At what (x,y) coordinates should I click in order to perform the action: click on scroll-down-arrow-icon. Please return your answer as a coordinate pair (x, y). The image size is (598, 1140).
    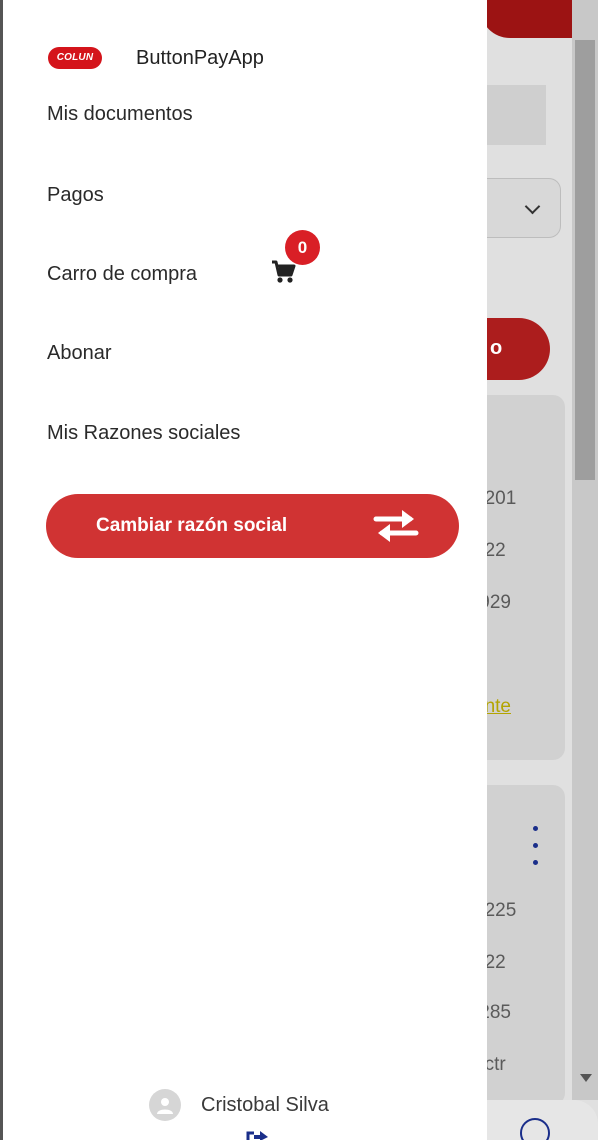
    Looking at the image, I should click on (586, 1078).